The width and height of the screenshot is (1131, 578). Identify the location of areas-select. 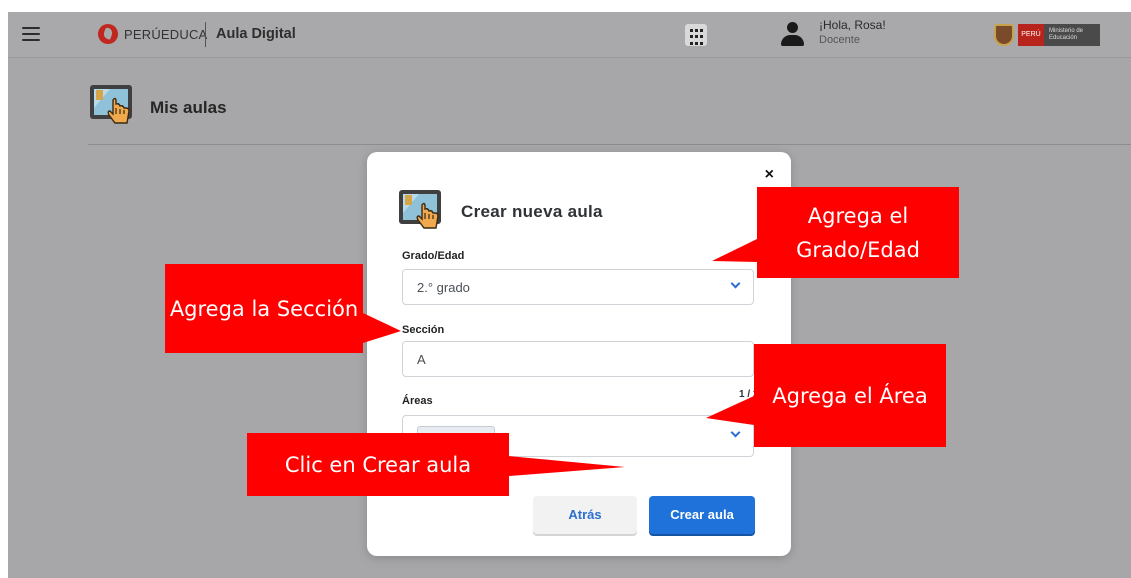
(578, 436).